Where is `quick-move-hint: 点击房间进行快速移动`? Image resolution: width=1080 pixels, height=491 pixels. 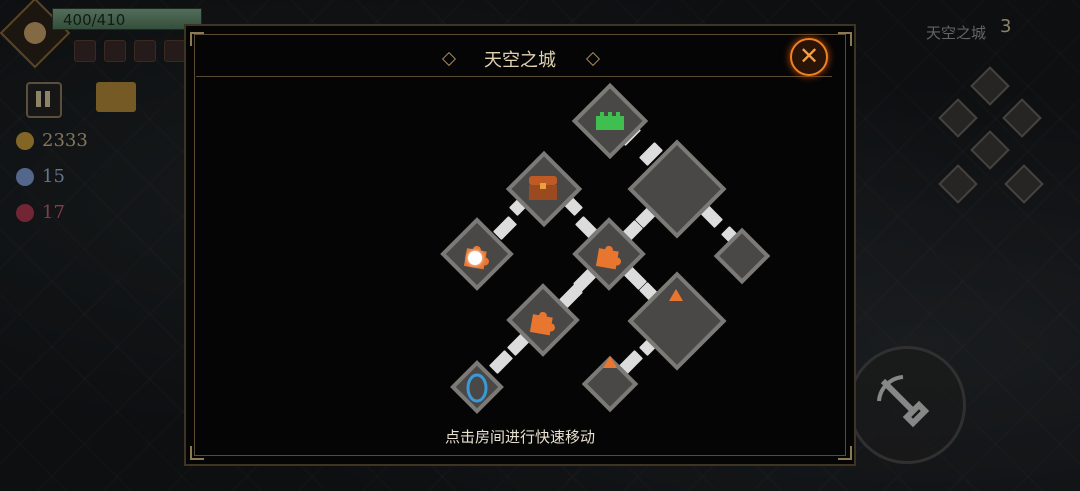 quick-move-hint: 点击房间进行快速移动 is located at coordinates (519, 437).